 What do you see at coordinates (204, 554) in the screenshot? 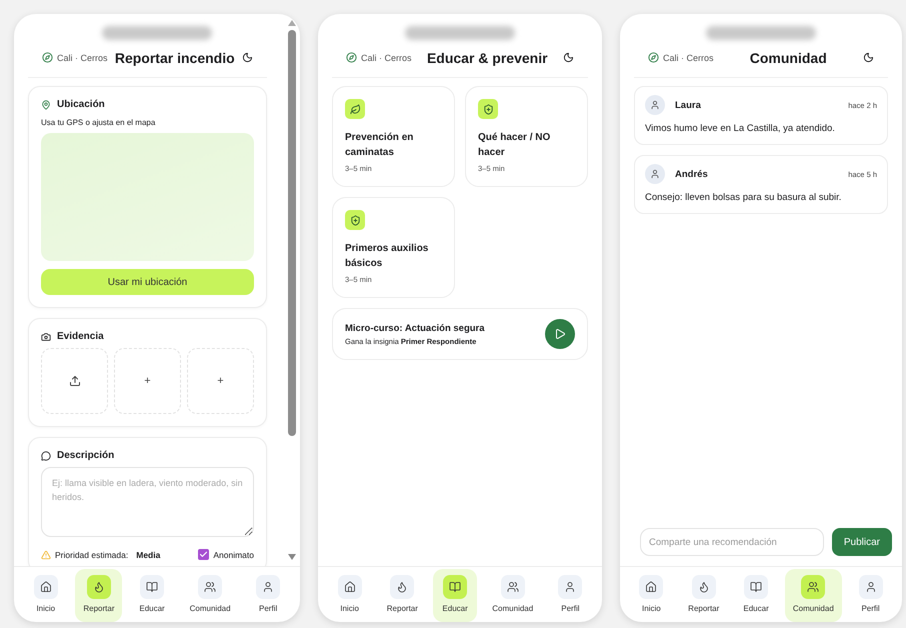
I see `anonymous-checkbox` at bounding box center [204, 554].